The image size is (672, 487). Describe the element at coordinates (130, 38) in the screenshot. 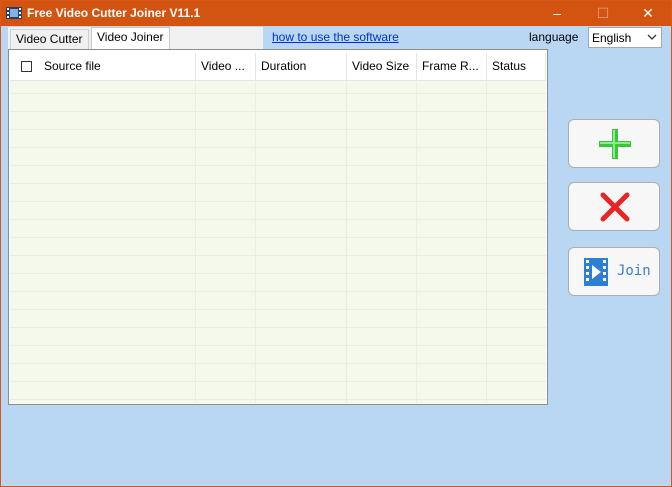

I see `tab-video-joiner: Video Joiner` at that location.